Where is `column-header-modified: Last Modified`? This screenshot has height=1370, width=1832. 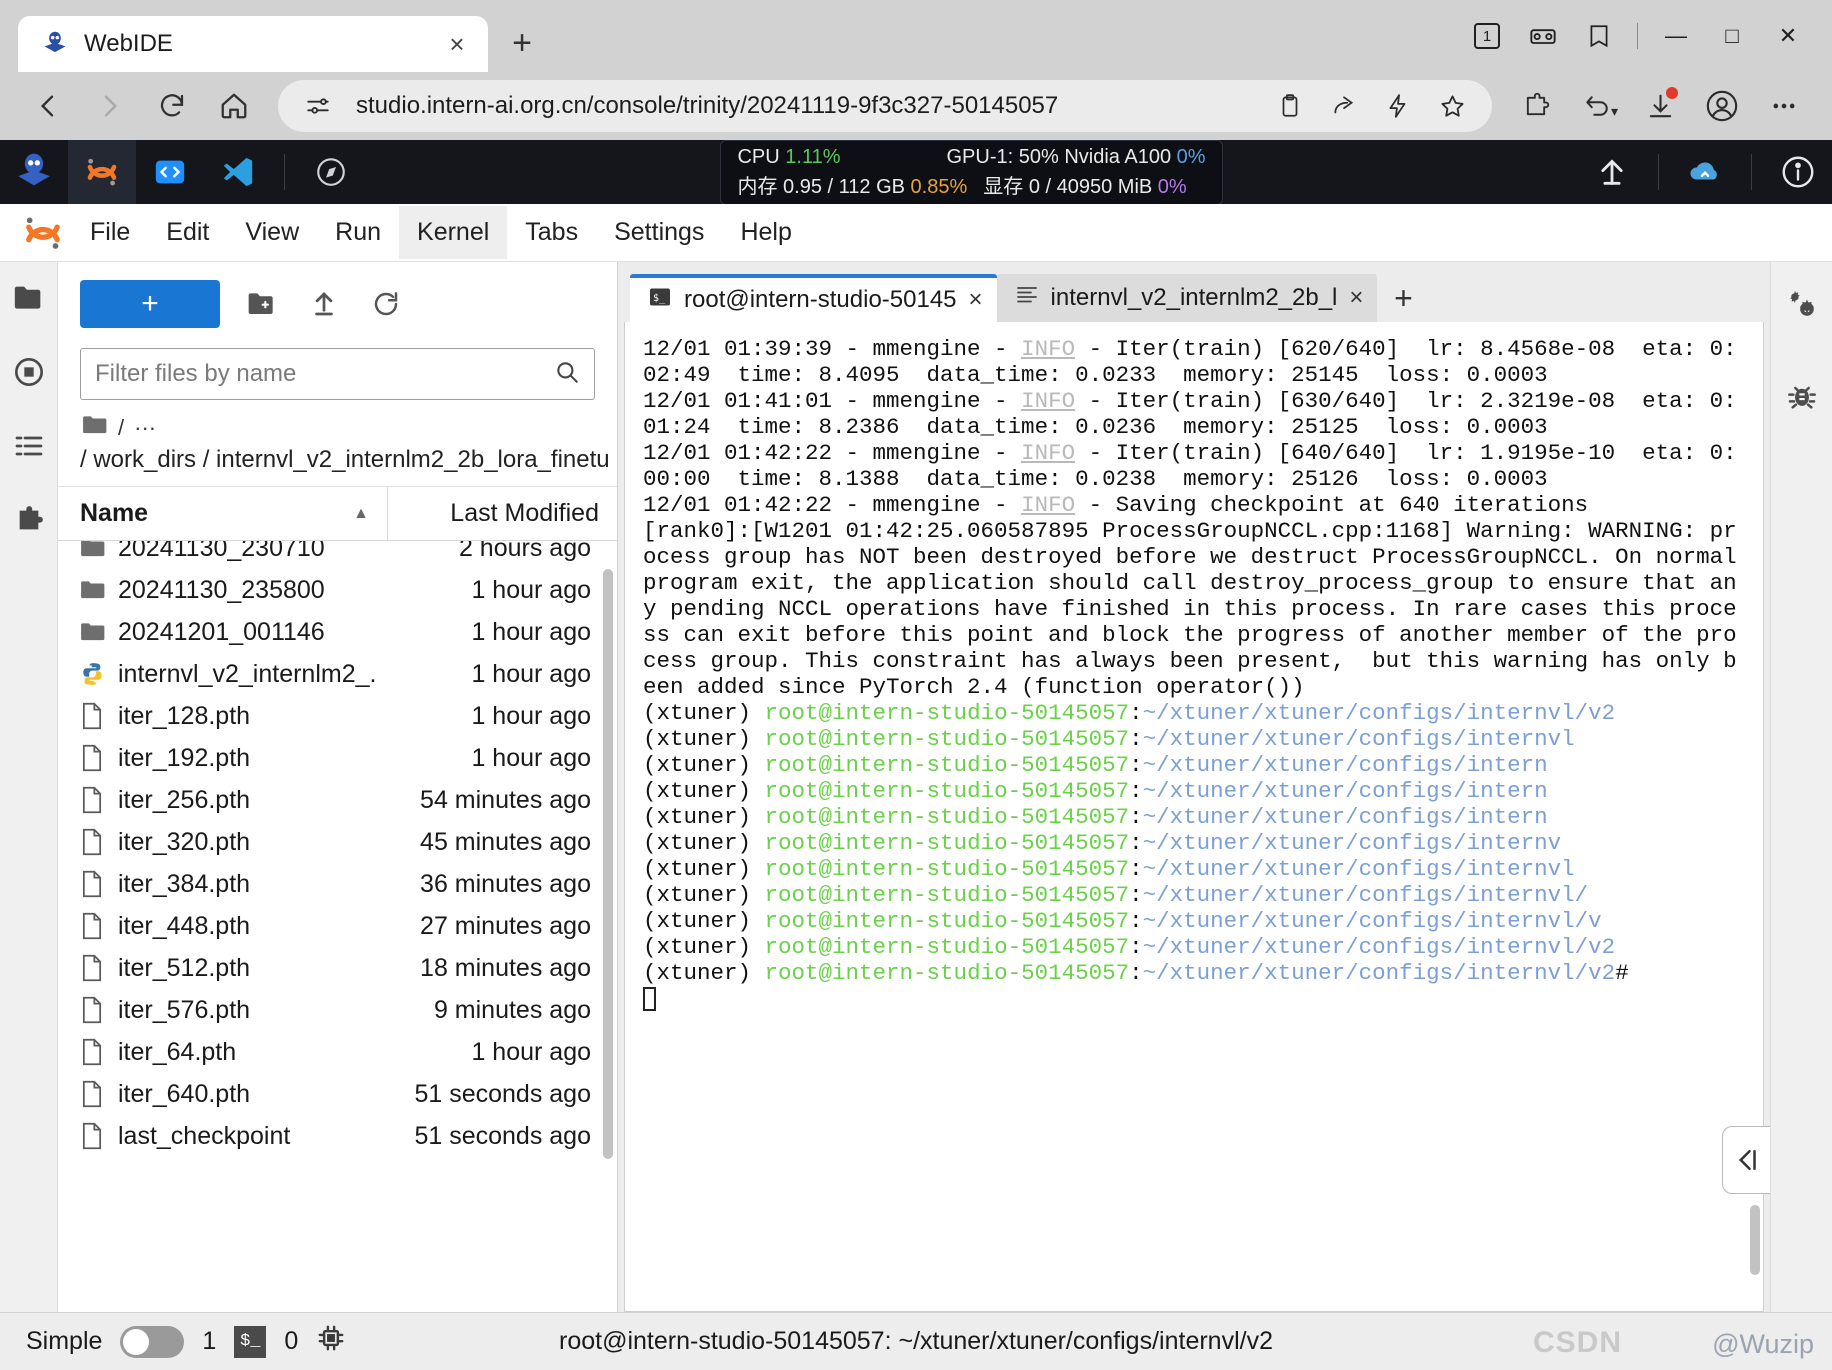
column-header-modified: Last Modified is located at coordinates (502, 513).